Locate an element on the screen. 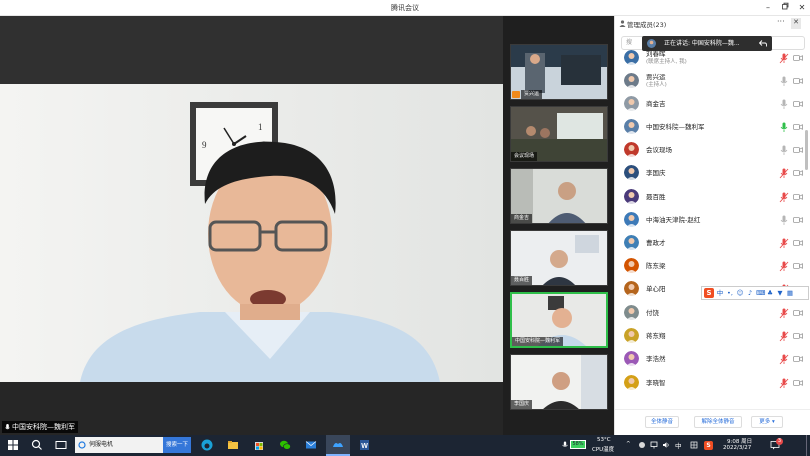  taskbar-ime-indicator: 中 is located at coordinates (678, 445).